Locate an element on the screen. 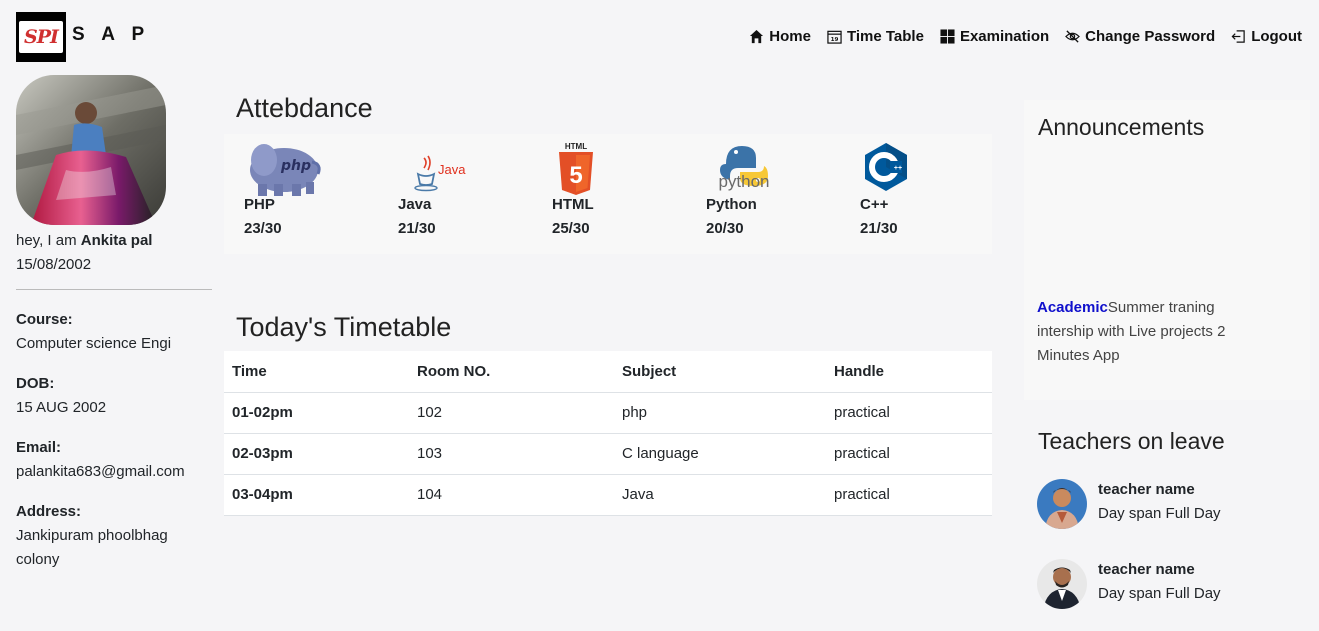  nav-label: Home is located at coordinates (790, 36).